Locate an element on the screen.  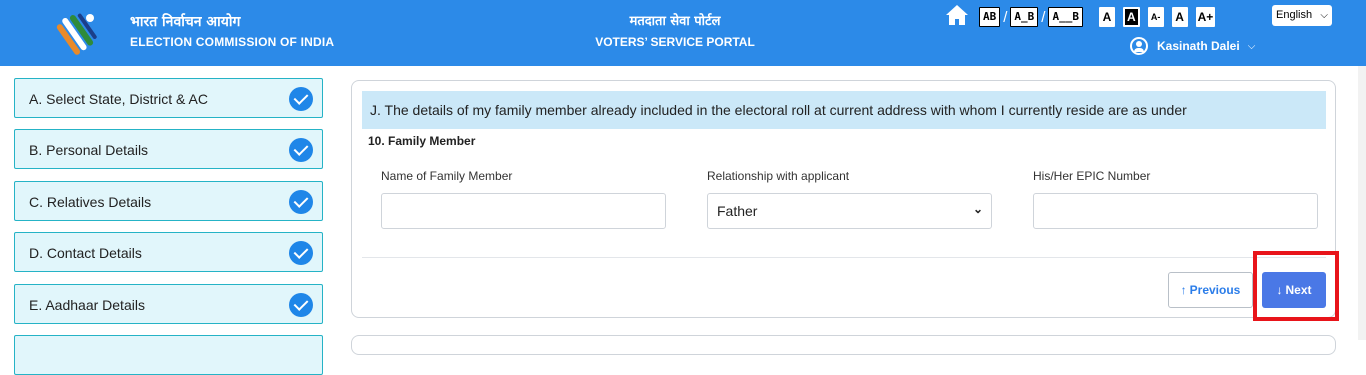
family-member-name-label: Name of Family Member is located at coordinates (447, 176).